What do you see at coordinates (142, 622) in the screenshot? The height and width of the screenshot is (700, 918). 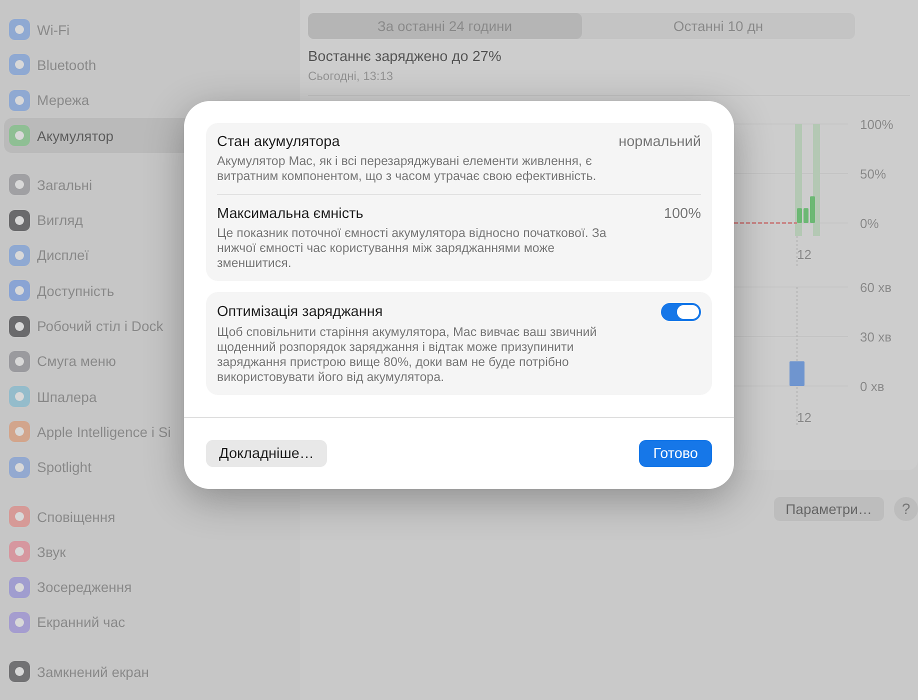 I see `sidebar-item: Екранний час` at bounding box center [142, 622].